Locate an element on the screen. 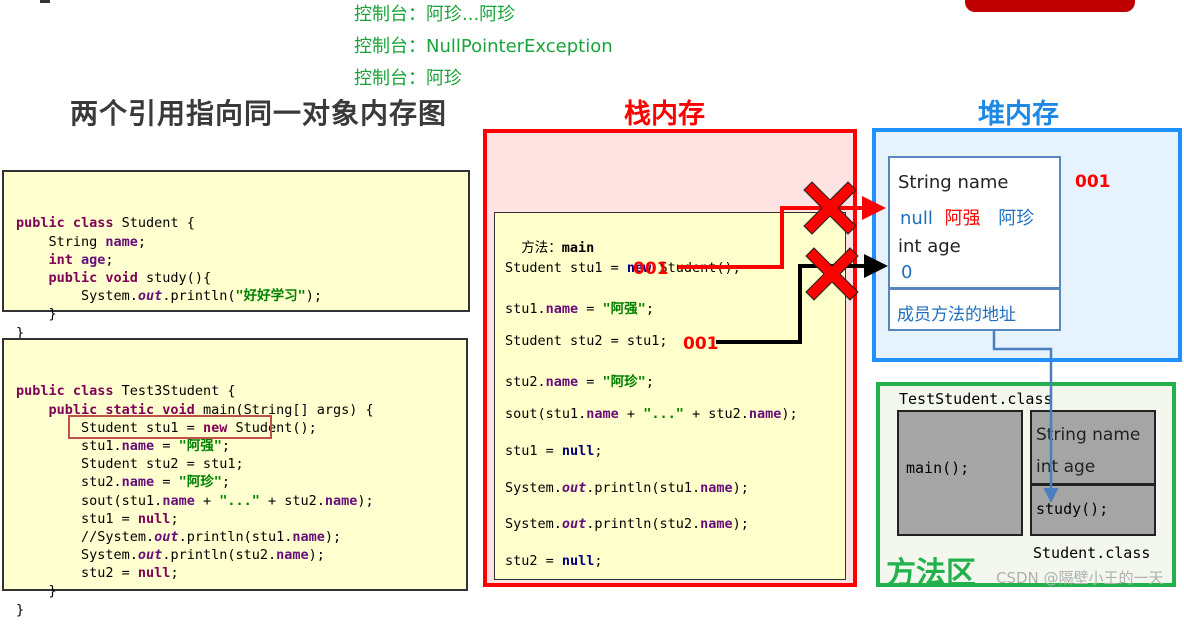  cross-icon-stu2 is located at coordinates (832, 274).